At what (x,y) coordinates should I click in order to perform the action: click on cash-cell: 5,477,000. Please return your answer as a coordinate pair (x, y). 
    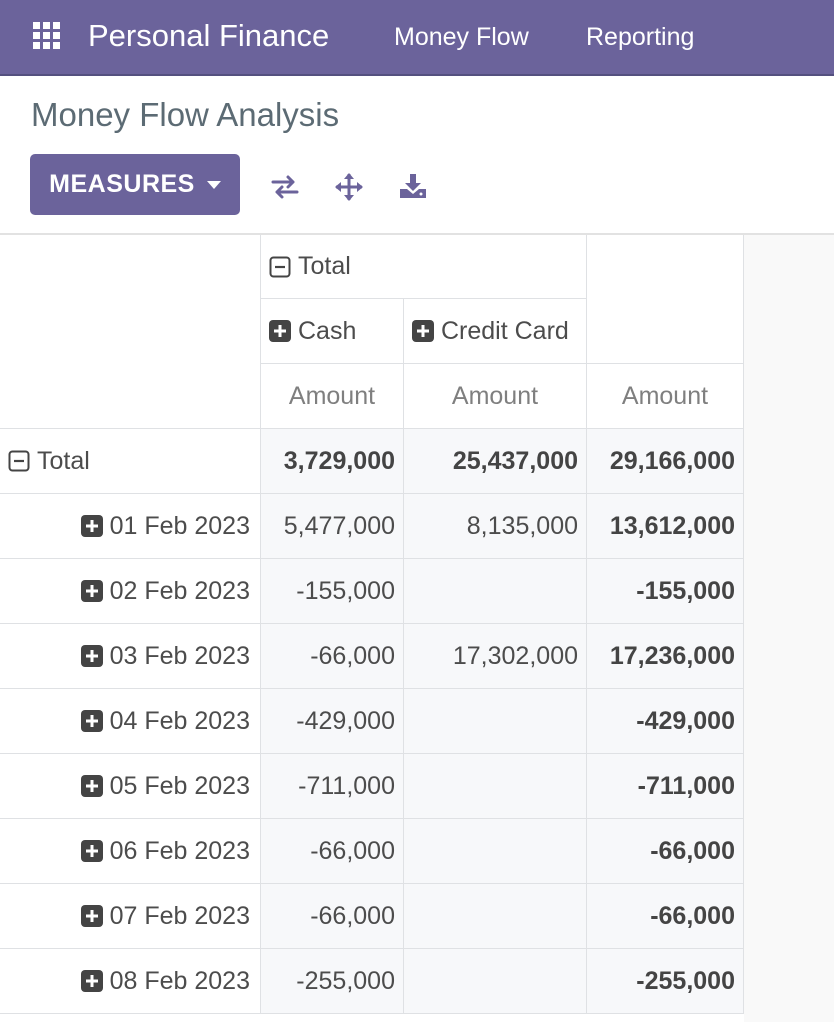
    Looking at the image, I should click on (332, 526).